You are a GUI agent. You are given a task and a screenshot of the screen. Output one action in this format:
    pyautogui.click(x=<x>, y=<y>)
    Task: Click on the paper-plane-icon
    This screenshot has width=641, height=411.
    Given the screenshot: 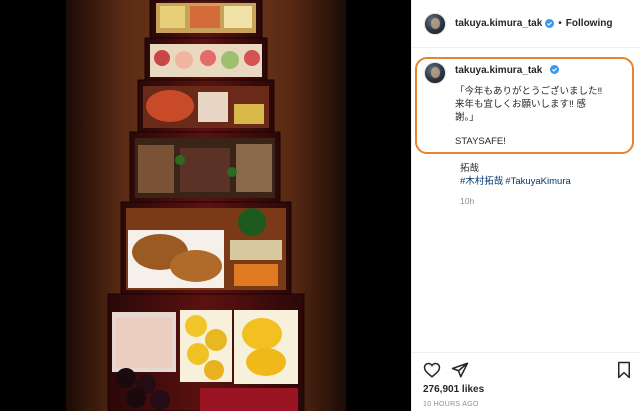 What is the action you would take?
    pyautogui.click(x=460, y=370)
    